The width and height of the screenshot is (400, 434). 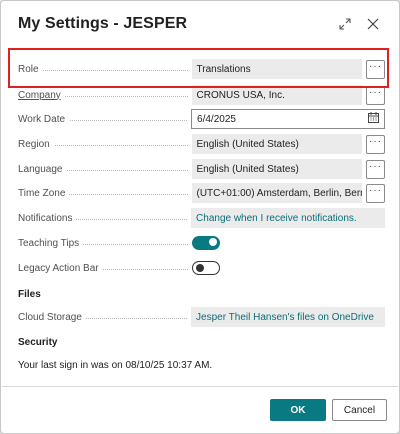 I want to click on region-row: Region English (United States) ···, so click(x=201, y=144).